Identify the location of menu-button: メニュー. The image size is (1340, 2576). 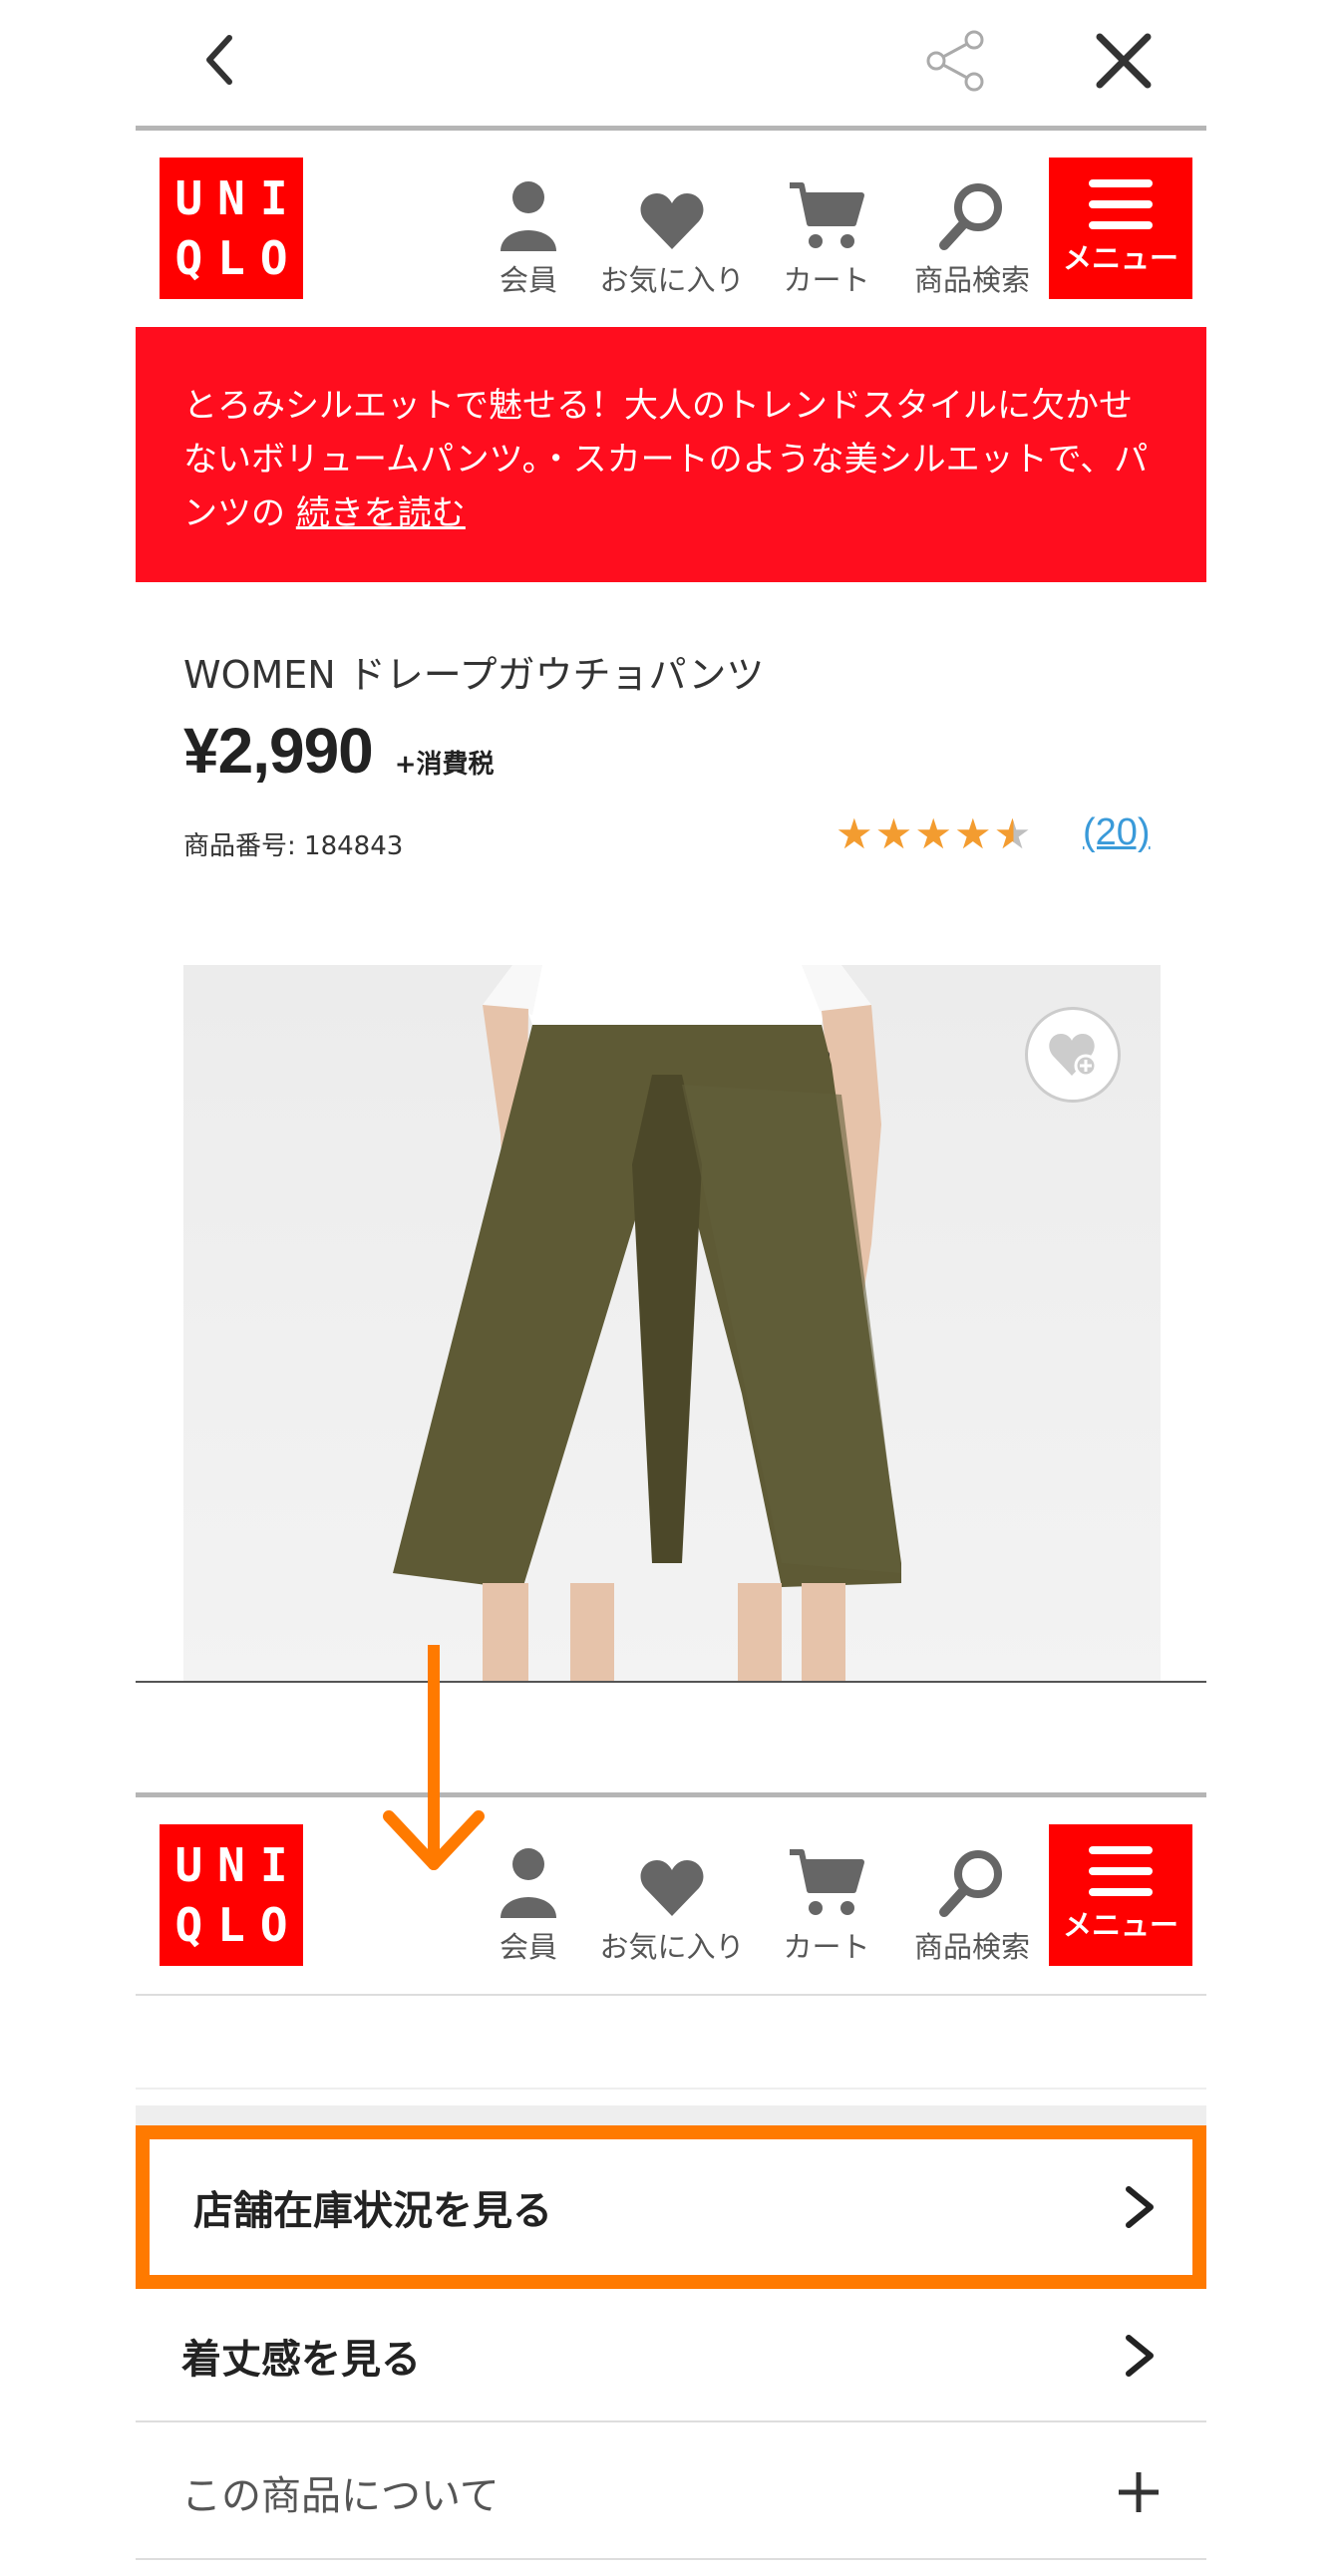
(1120, 228).